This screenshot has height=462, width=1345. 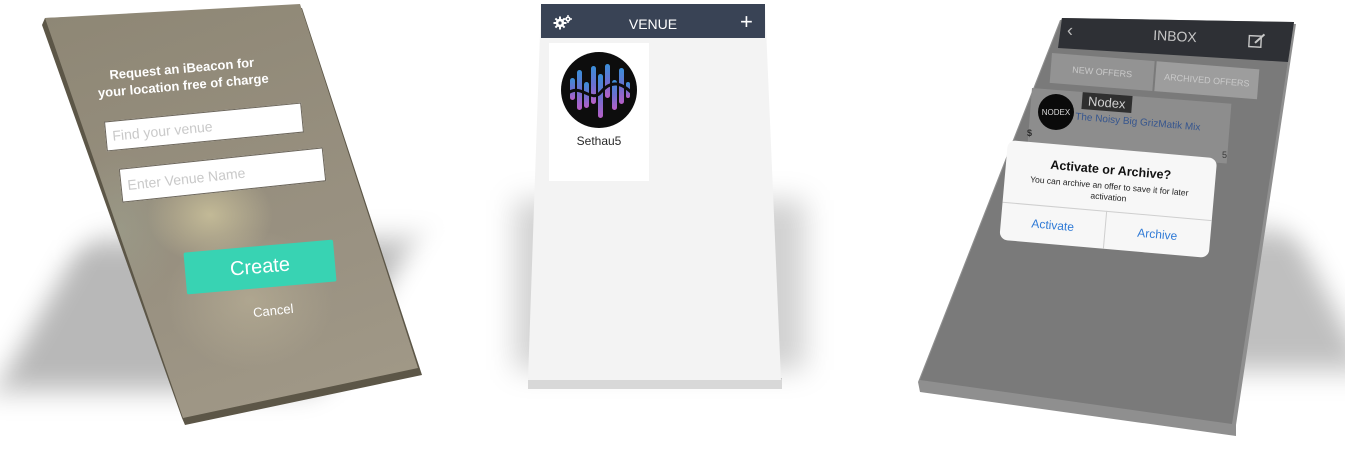 What do you see at coordinates (653, 24) in the screenshot?
I see `venue-title: VENUE` at bounding box center [653, 24].